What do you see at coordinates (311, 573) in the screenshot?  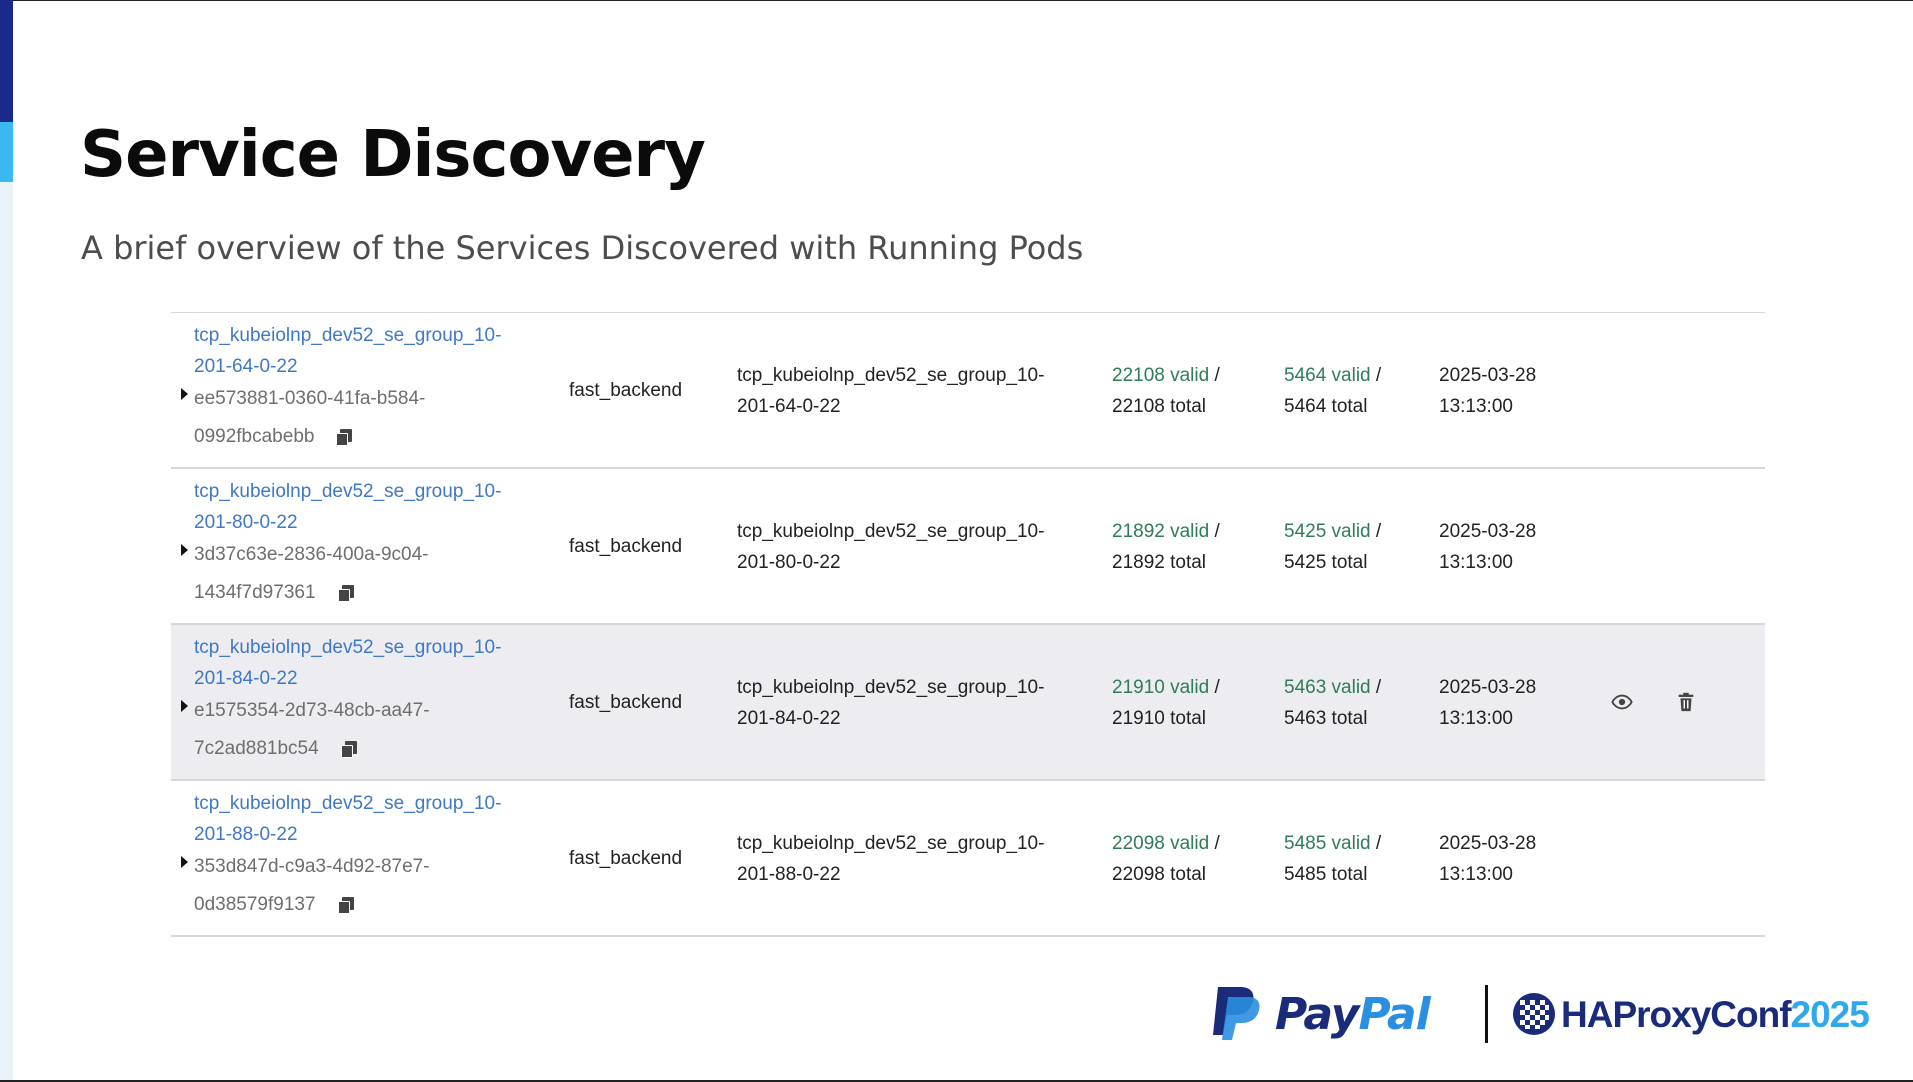 I see `service-id-text: 3d37c63e-2836-400a-9c04-1434f7d97361` at bounding box center [311, 573].